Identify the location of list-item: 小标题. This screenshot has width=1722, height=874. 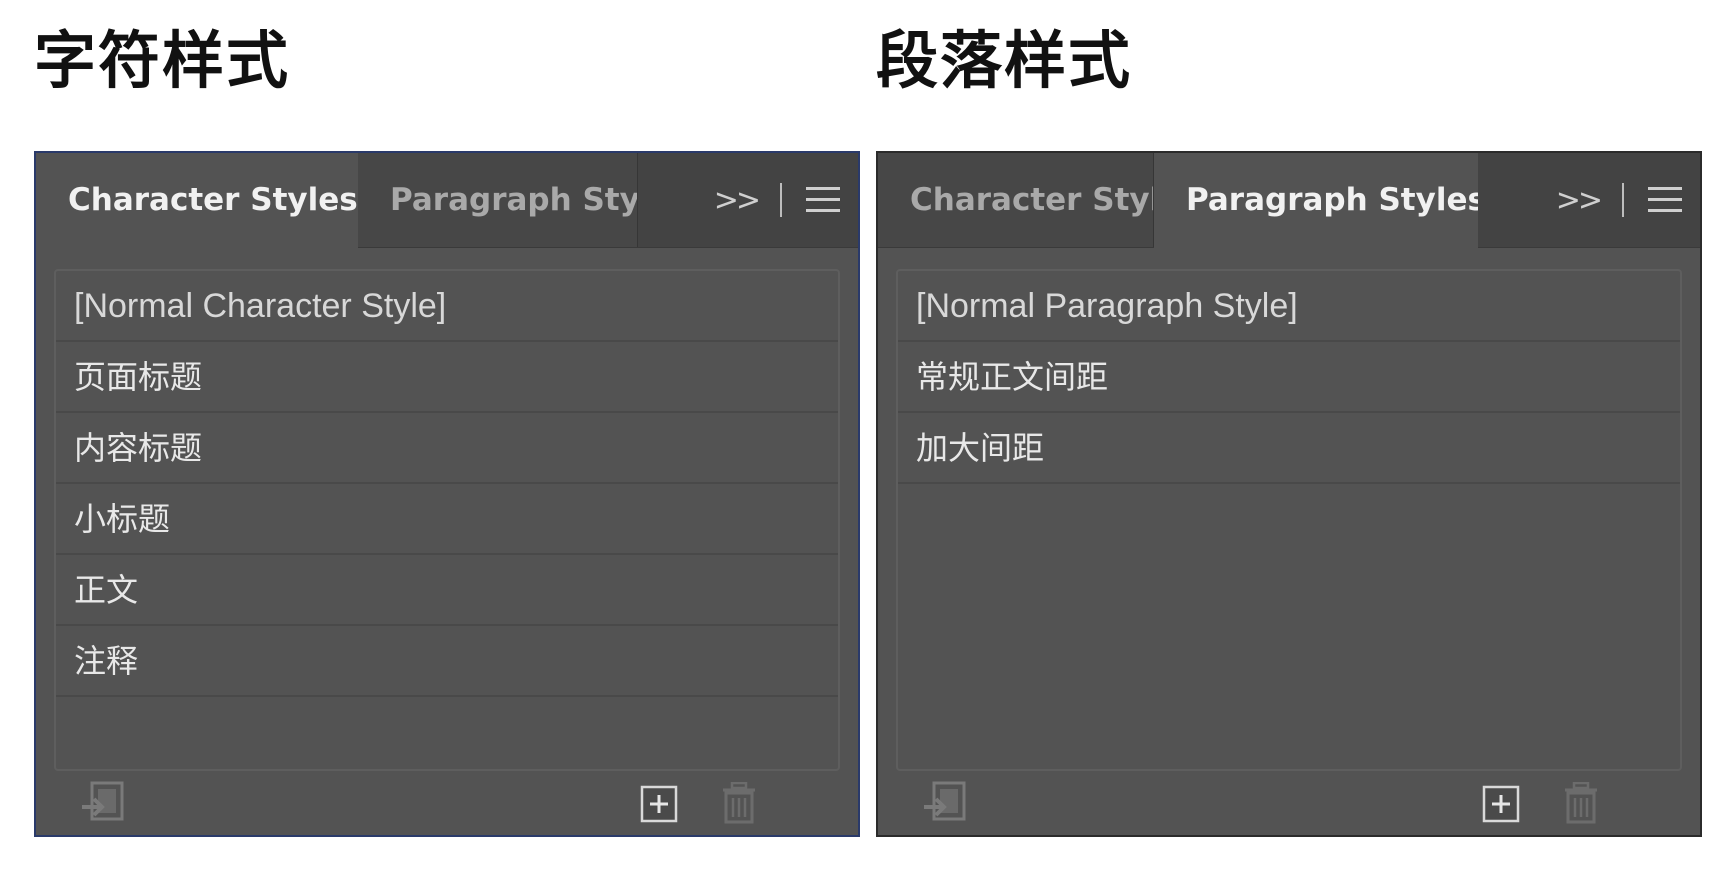
(447, 519).